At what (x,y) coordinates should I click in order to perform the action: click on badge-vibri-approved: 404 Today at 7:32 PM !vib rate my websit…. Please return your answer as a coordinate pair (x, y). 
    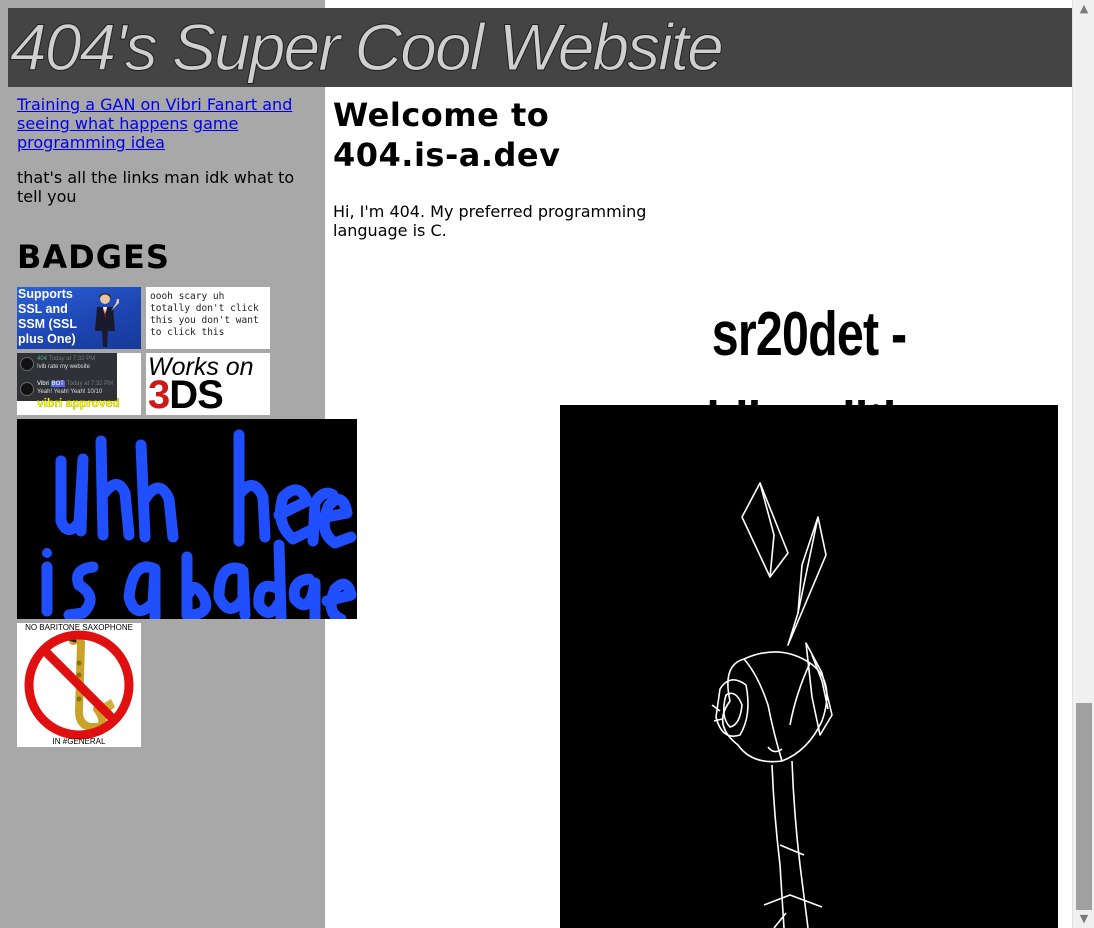
    Looking at the image, I should click on (79, 384).